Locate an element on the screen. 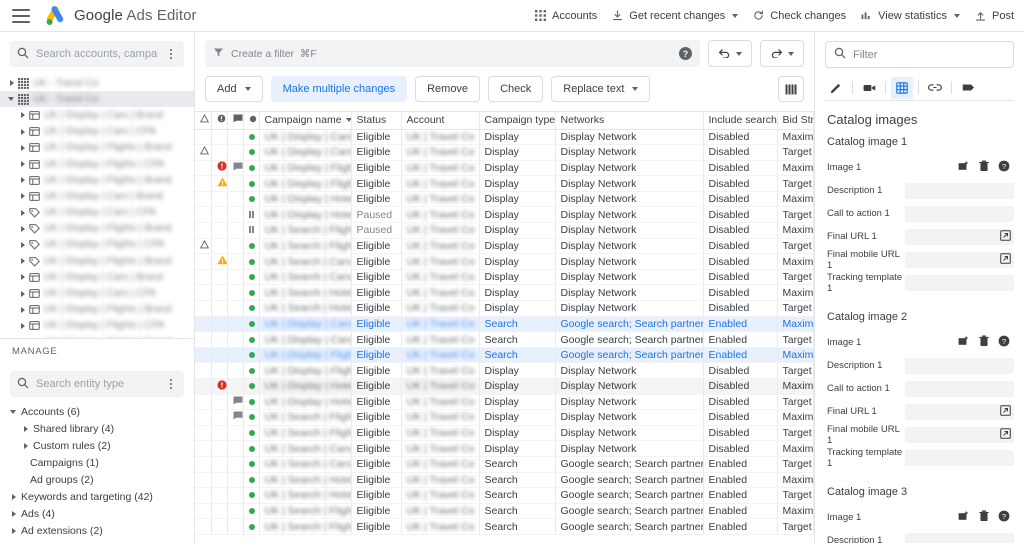 Image resolution: width=1024 pixels, height=543 pixels. tree-item-campaign: UK | Display | Cars | Brand is located at coordinates (97, 196).